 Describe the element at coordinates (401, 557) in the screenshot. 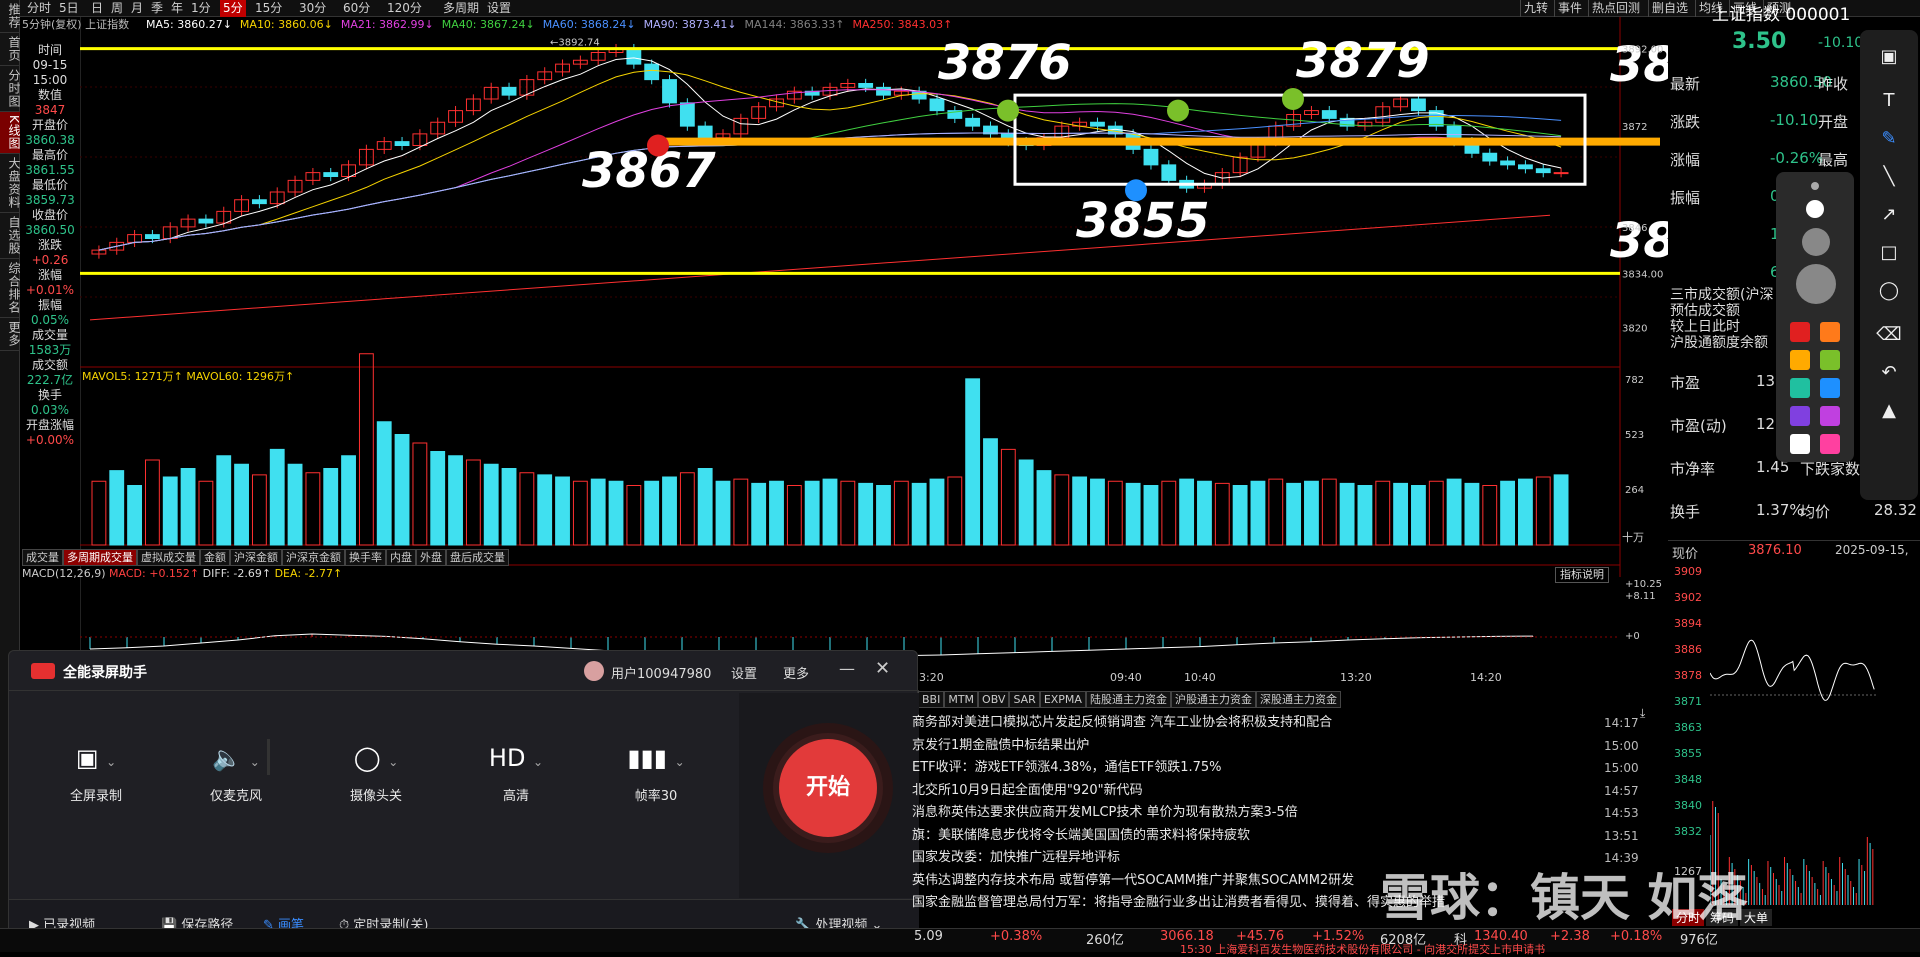

I see `indicator-tab: 内盘` at that location.